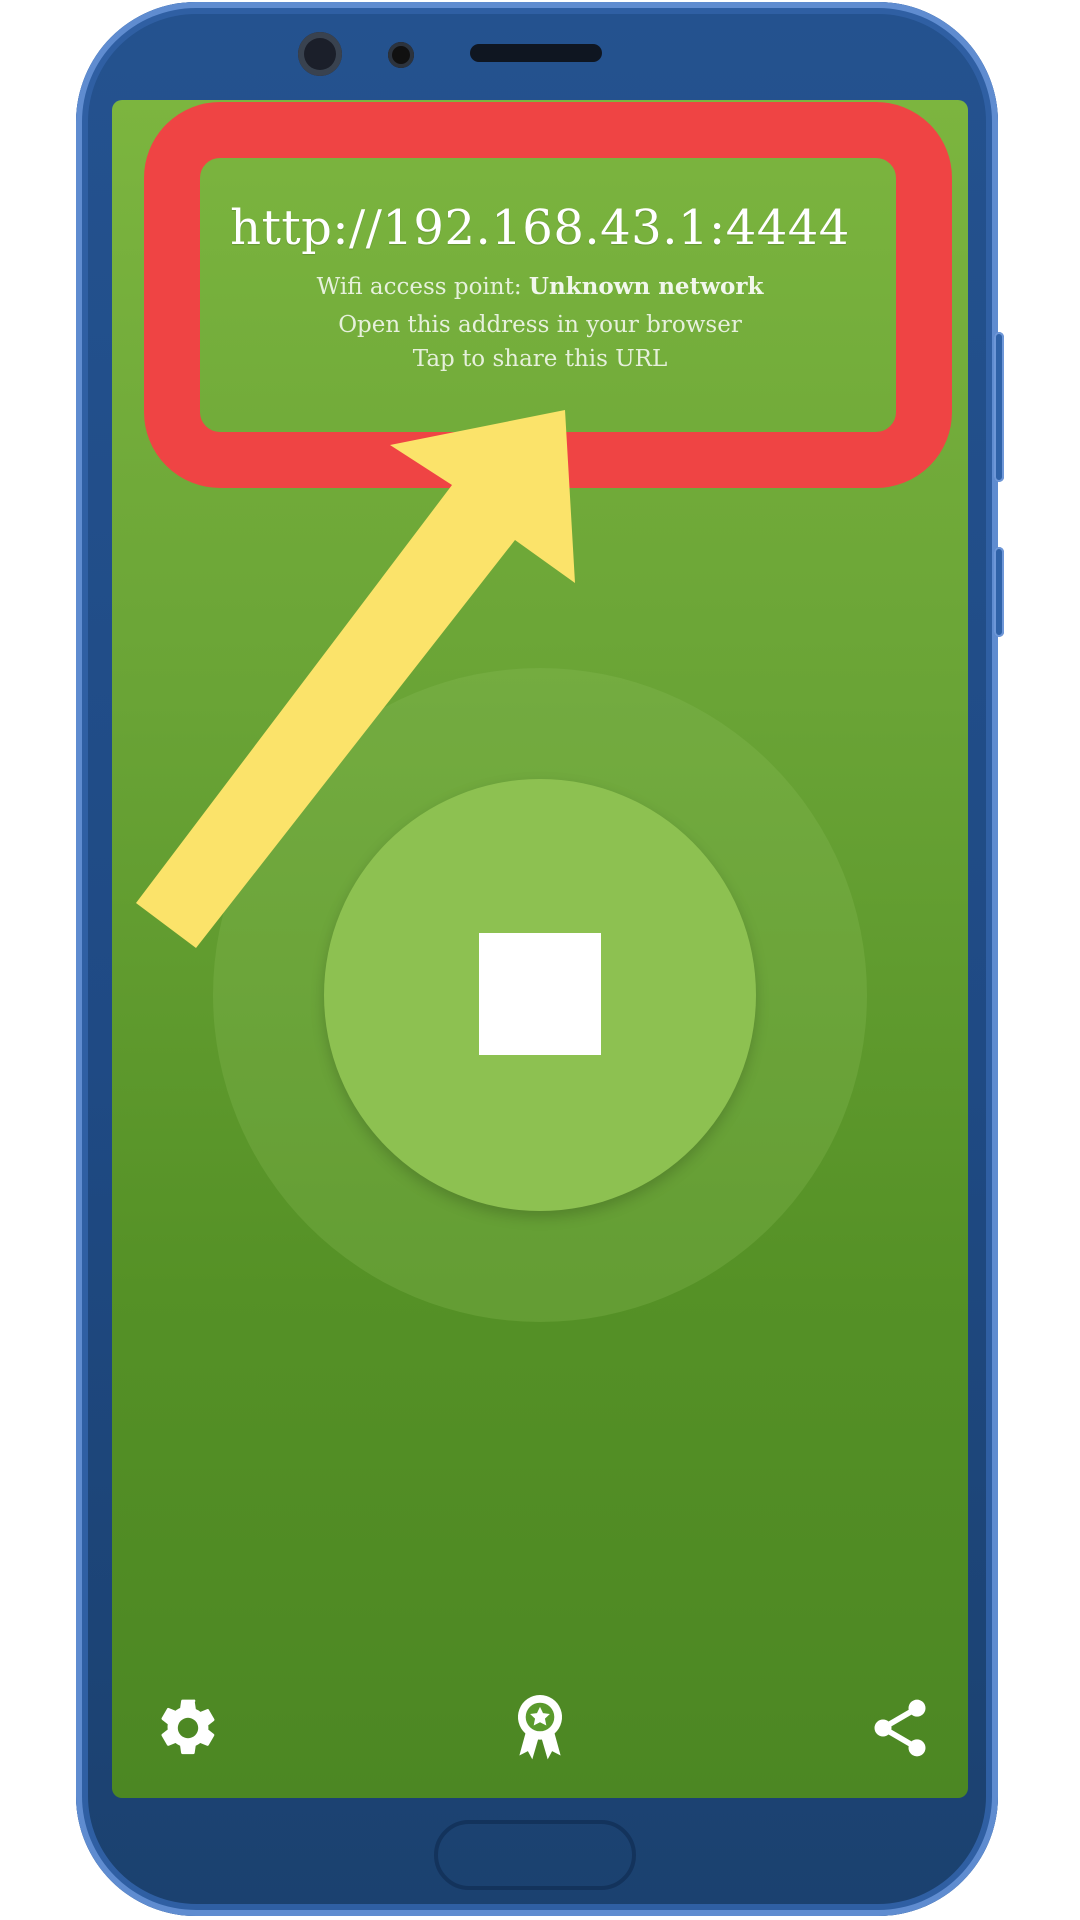  I want to click on award-ribbon-icon, so click(540, 1730).